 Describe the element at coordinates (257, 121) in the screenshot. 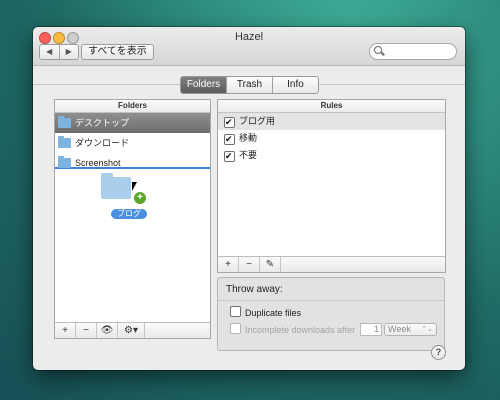

I see `rule-name: ブログ用` at that location.